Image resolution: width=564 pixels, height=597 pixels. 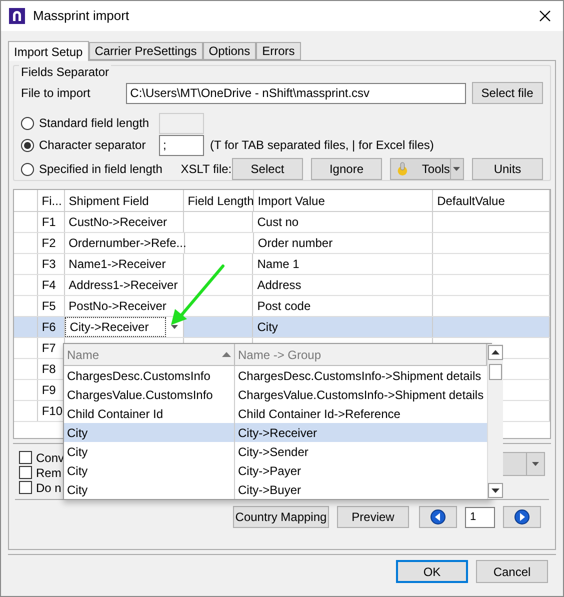 What do you see at coordinates (343, 285) in the screenshot?
I see `table-cell: Address` at bounding box center [343, 285].